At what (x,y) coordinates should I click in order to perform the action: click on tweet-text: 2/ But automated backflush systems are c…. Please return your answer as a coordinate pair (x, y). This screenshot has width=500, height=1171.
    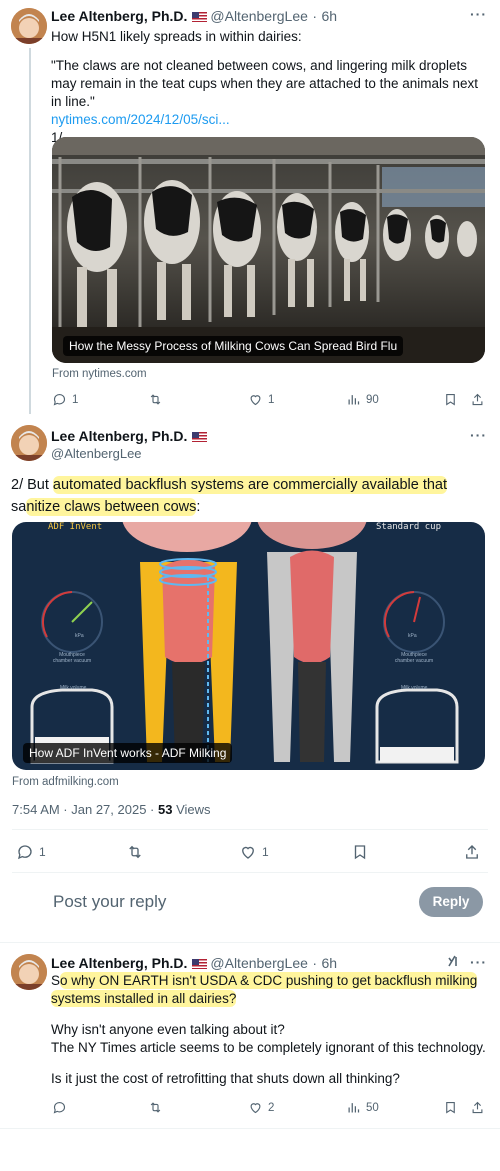
    Looking at the image, I should click on (251, 496).